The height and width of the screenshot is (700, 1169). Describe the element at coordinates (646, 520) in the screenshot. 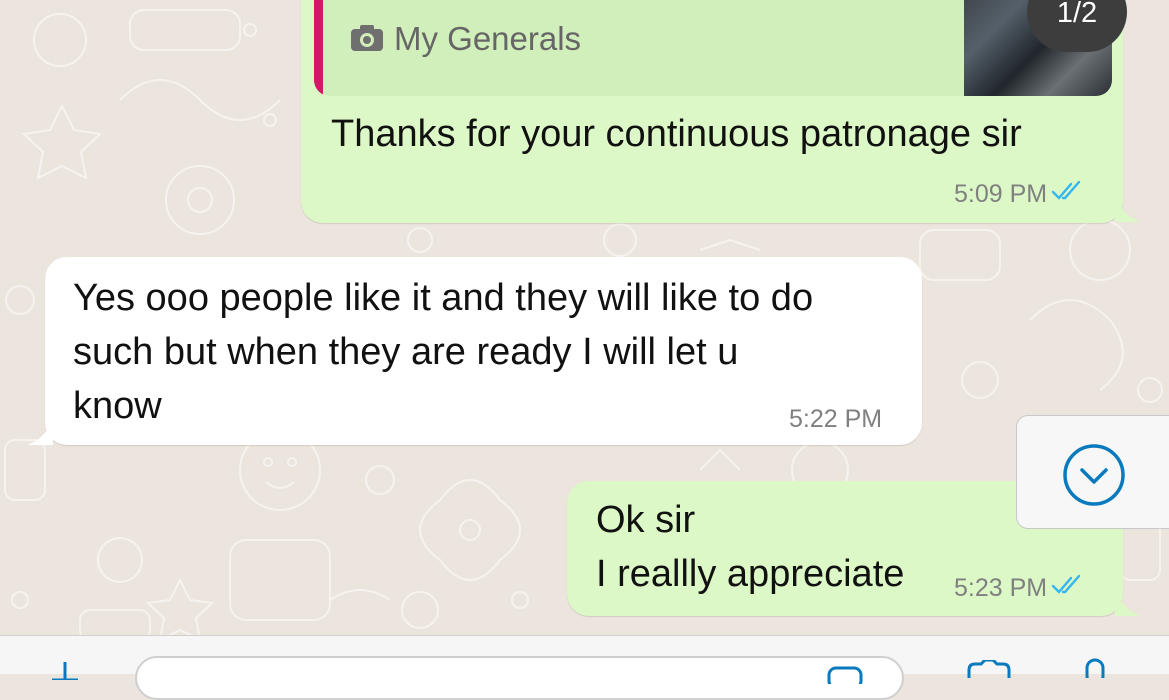

I see `message-text: Ok sir` at that location.